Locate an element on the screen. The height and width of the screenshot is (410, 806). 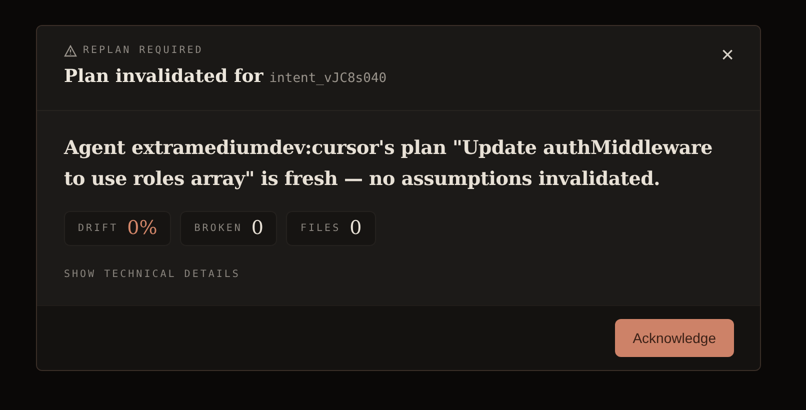
stat-value: 0% is located at coordinates (142, 229).